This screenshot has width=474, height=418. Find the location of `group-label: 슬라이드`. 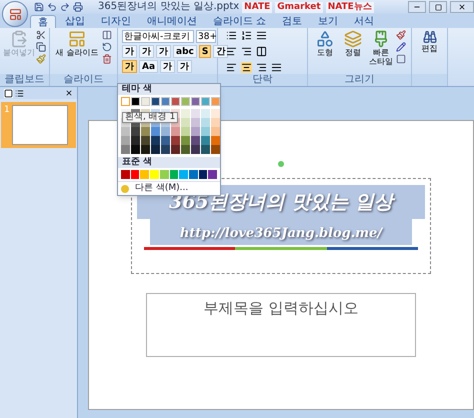

group-label: 슬라이드 is located at coordinates (84, 80).